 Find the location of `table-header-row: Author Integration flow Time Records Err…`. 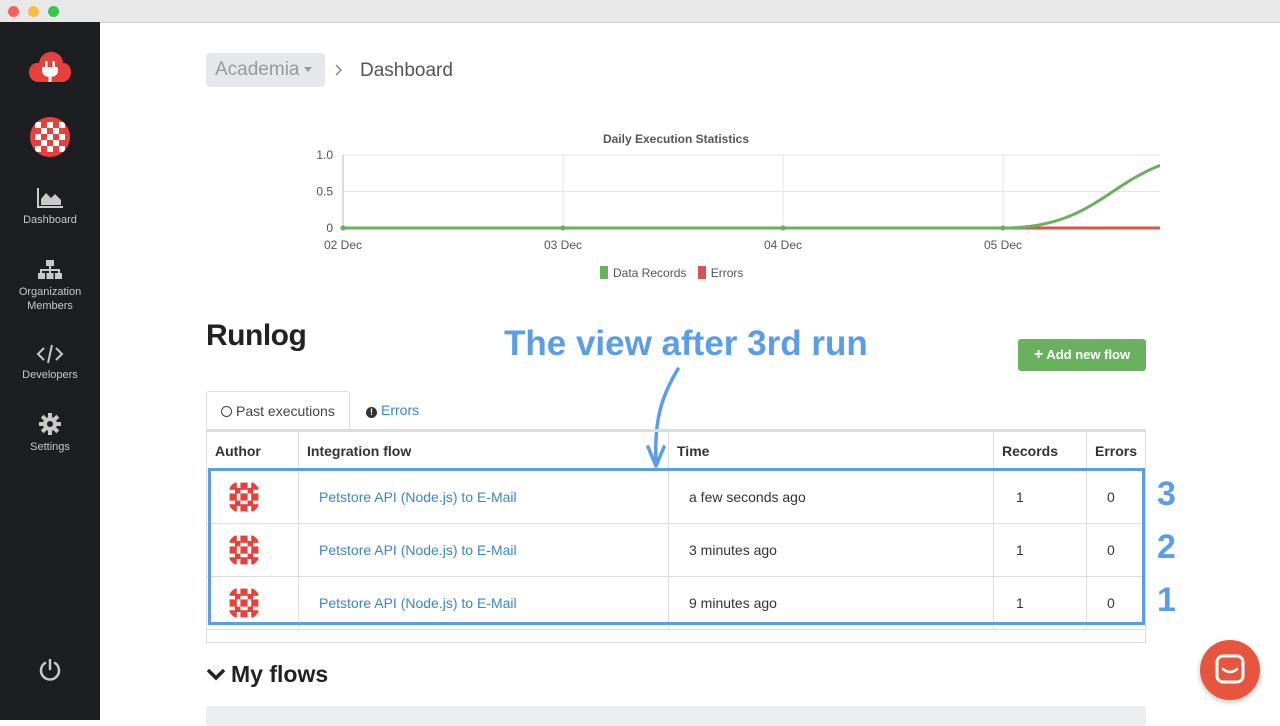

table-header-row: Author Integration flow Time Records Err… is located at coordinates (676, 450).